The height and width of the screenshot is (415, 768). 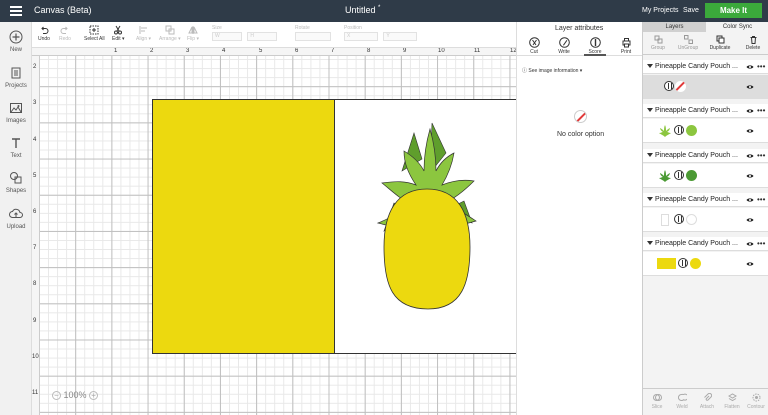 I want to click on yellow-rectangle-layer, so click(x=243, y=226).